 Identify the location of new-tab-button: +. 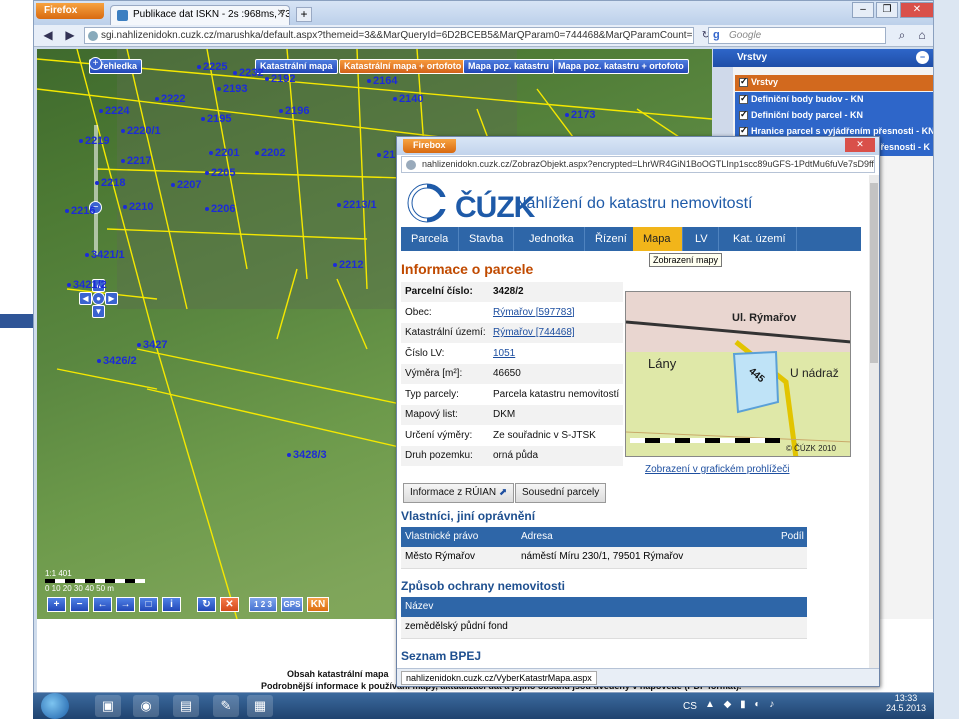
(304, 14).